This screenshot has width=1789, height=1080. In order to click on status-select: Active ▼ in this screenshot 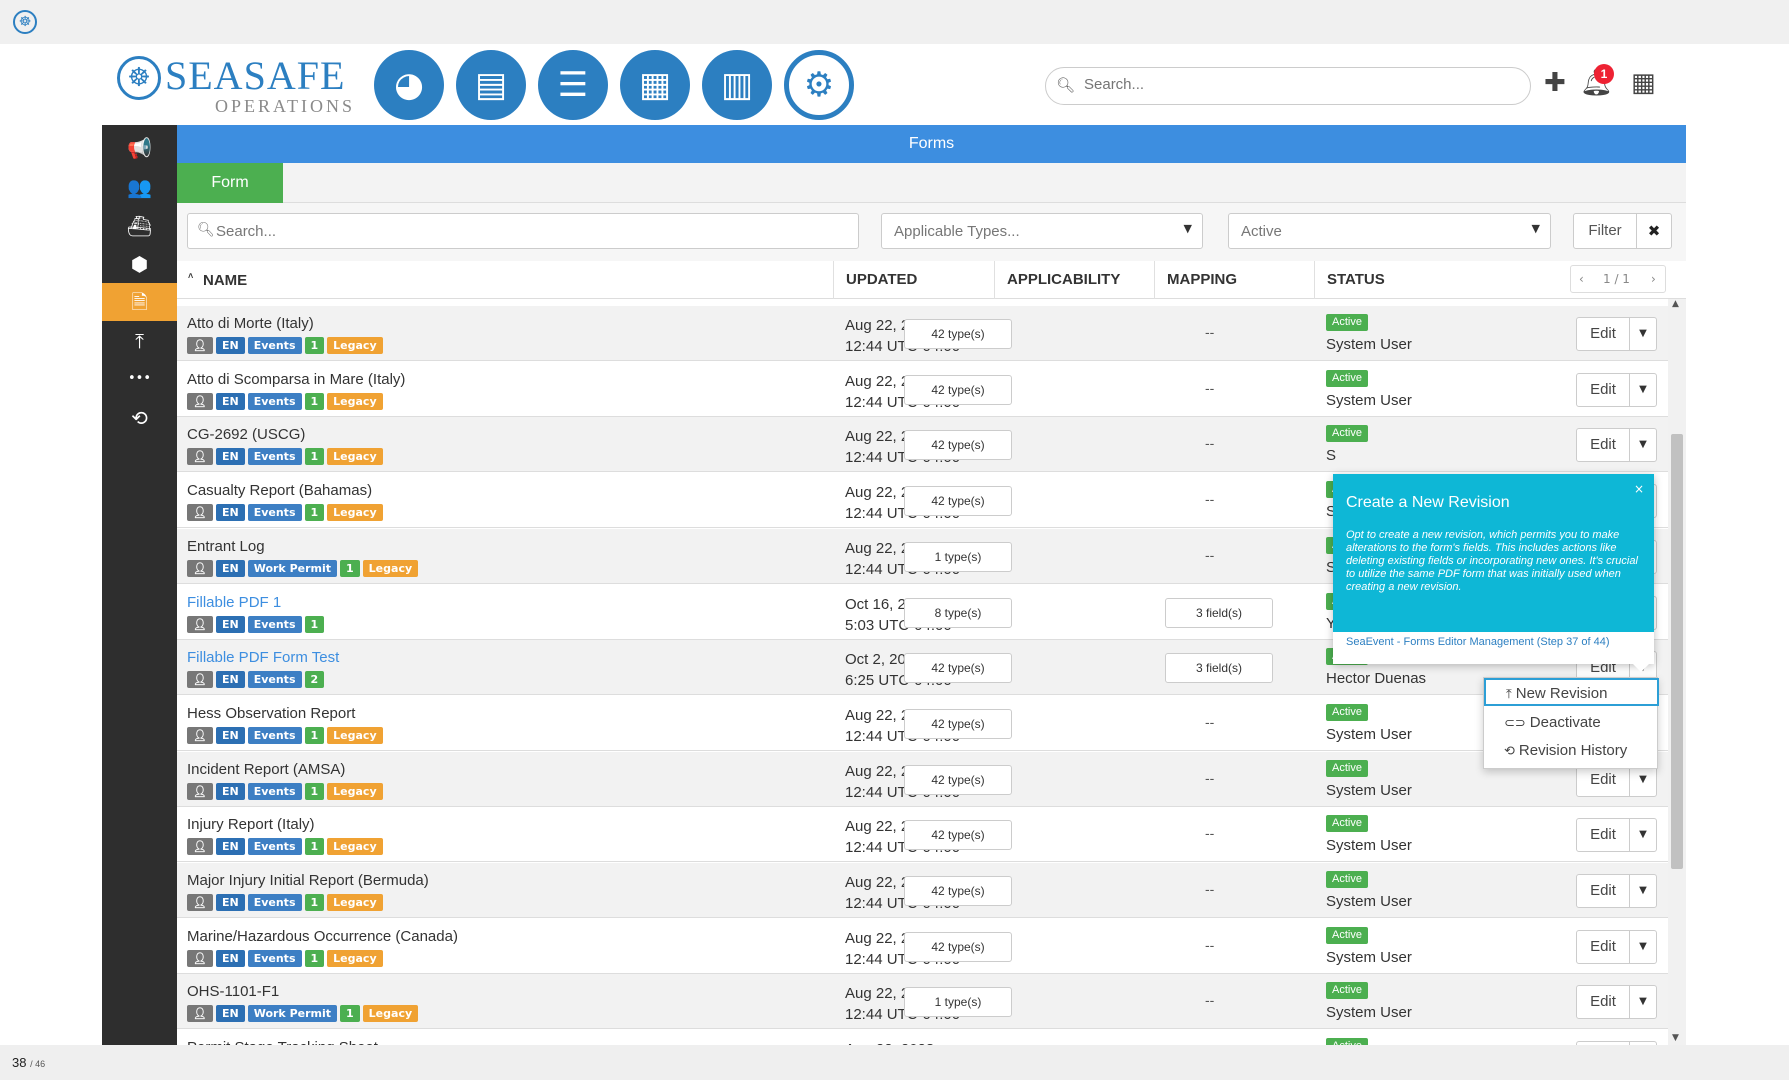, I will do `click(1389, 231)`.